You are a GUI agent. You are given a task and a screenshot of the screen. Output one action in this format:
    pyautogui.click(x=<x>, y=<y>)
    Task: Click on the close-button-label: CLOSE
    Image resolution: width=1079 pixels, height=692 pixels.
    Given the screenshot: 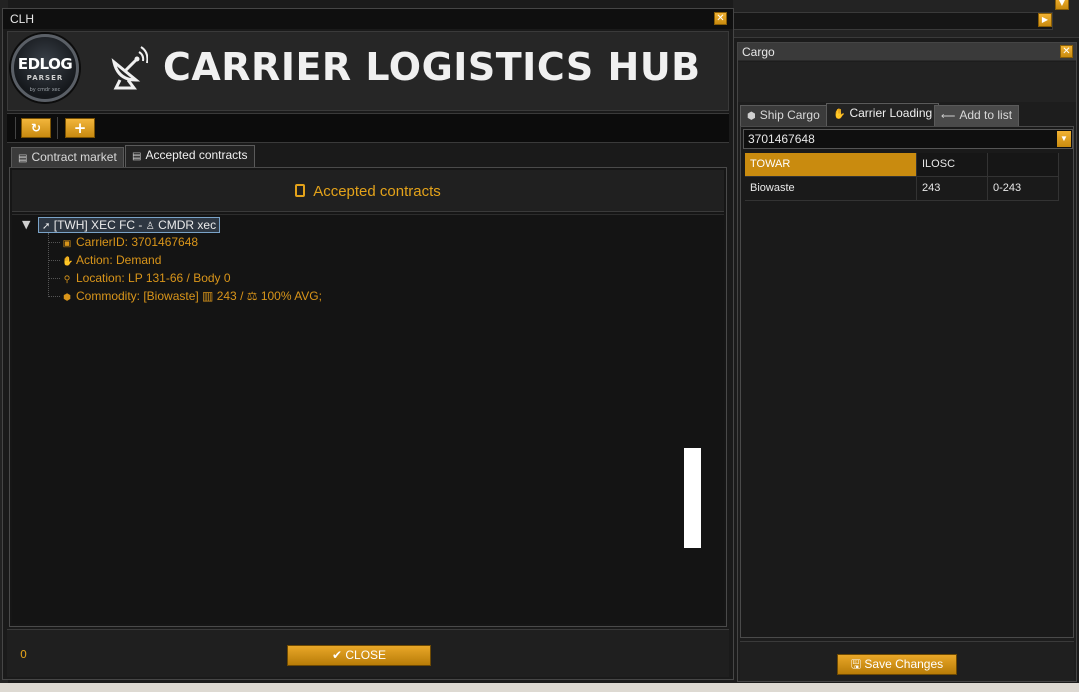 What is the action you would take?
    pyautogui.click(x=366, y=655)
    